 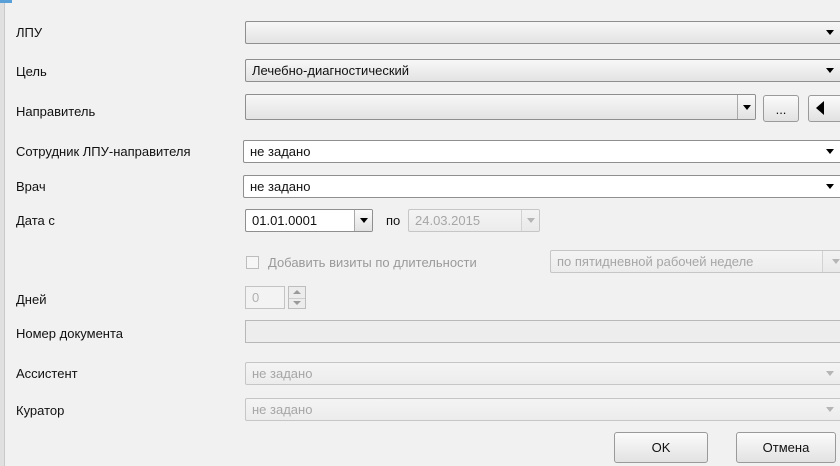 I want to click on add-visits-label: Добавить визиты по длительности, so click(x=372, y=262).